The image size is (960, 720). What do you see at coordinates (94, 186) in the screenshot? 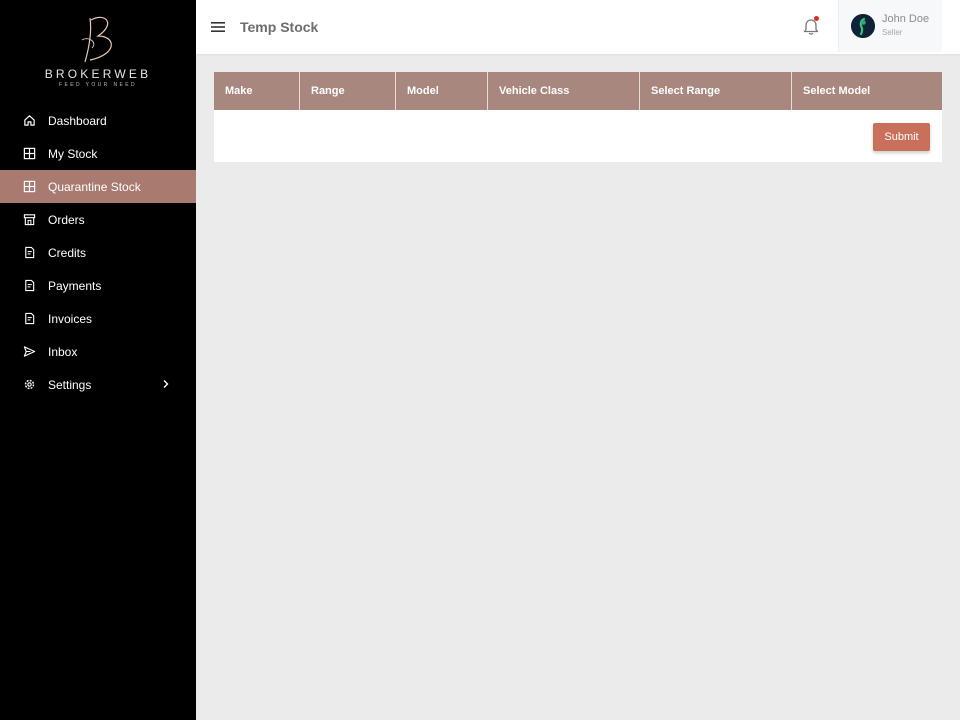
I see `sidebar-item-label: Quarantine Stock` at bounding box center [94, 186].